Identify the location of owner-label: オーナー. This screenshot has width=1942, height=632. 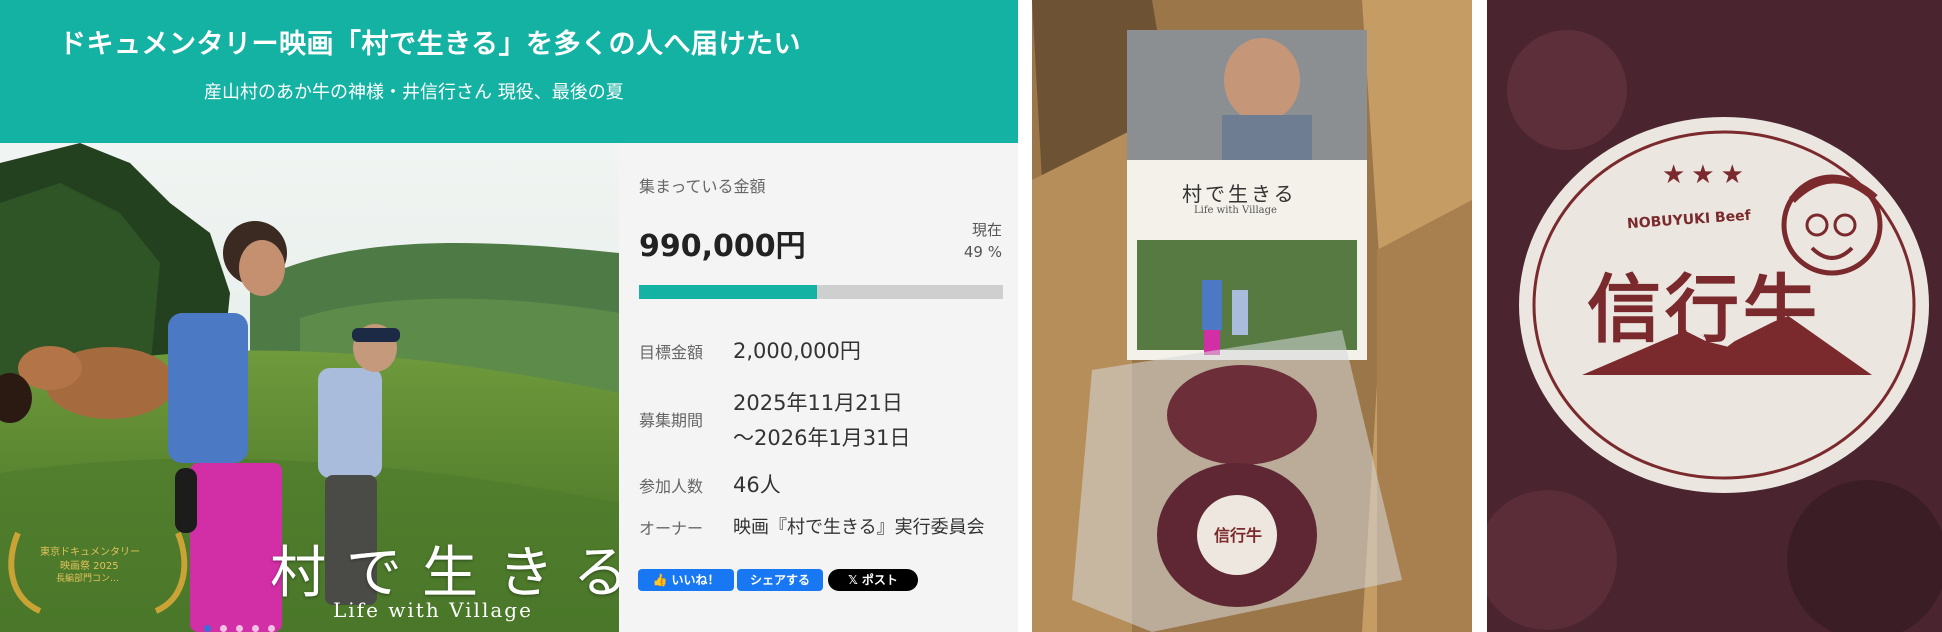
(671, 528).